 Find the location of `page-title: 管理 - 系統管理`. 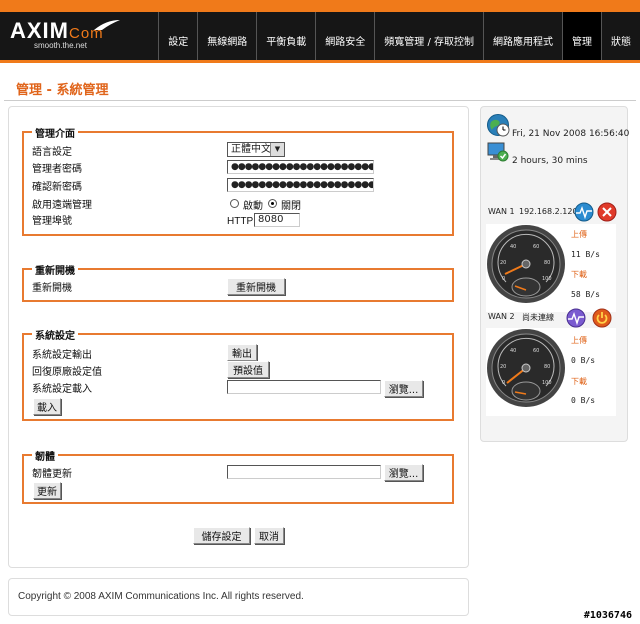

page-title: 管理 - 系統管理 is located at coordinates (62, 90).